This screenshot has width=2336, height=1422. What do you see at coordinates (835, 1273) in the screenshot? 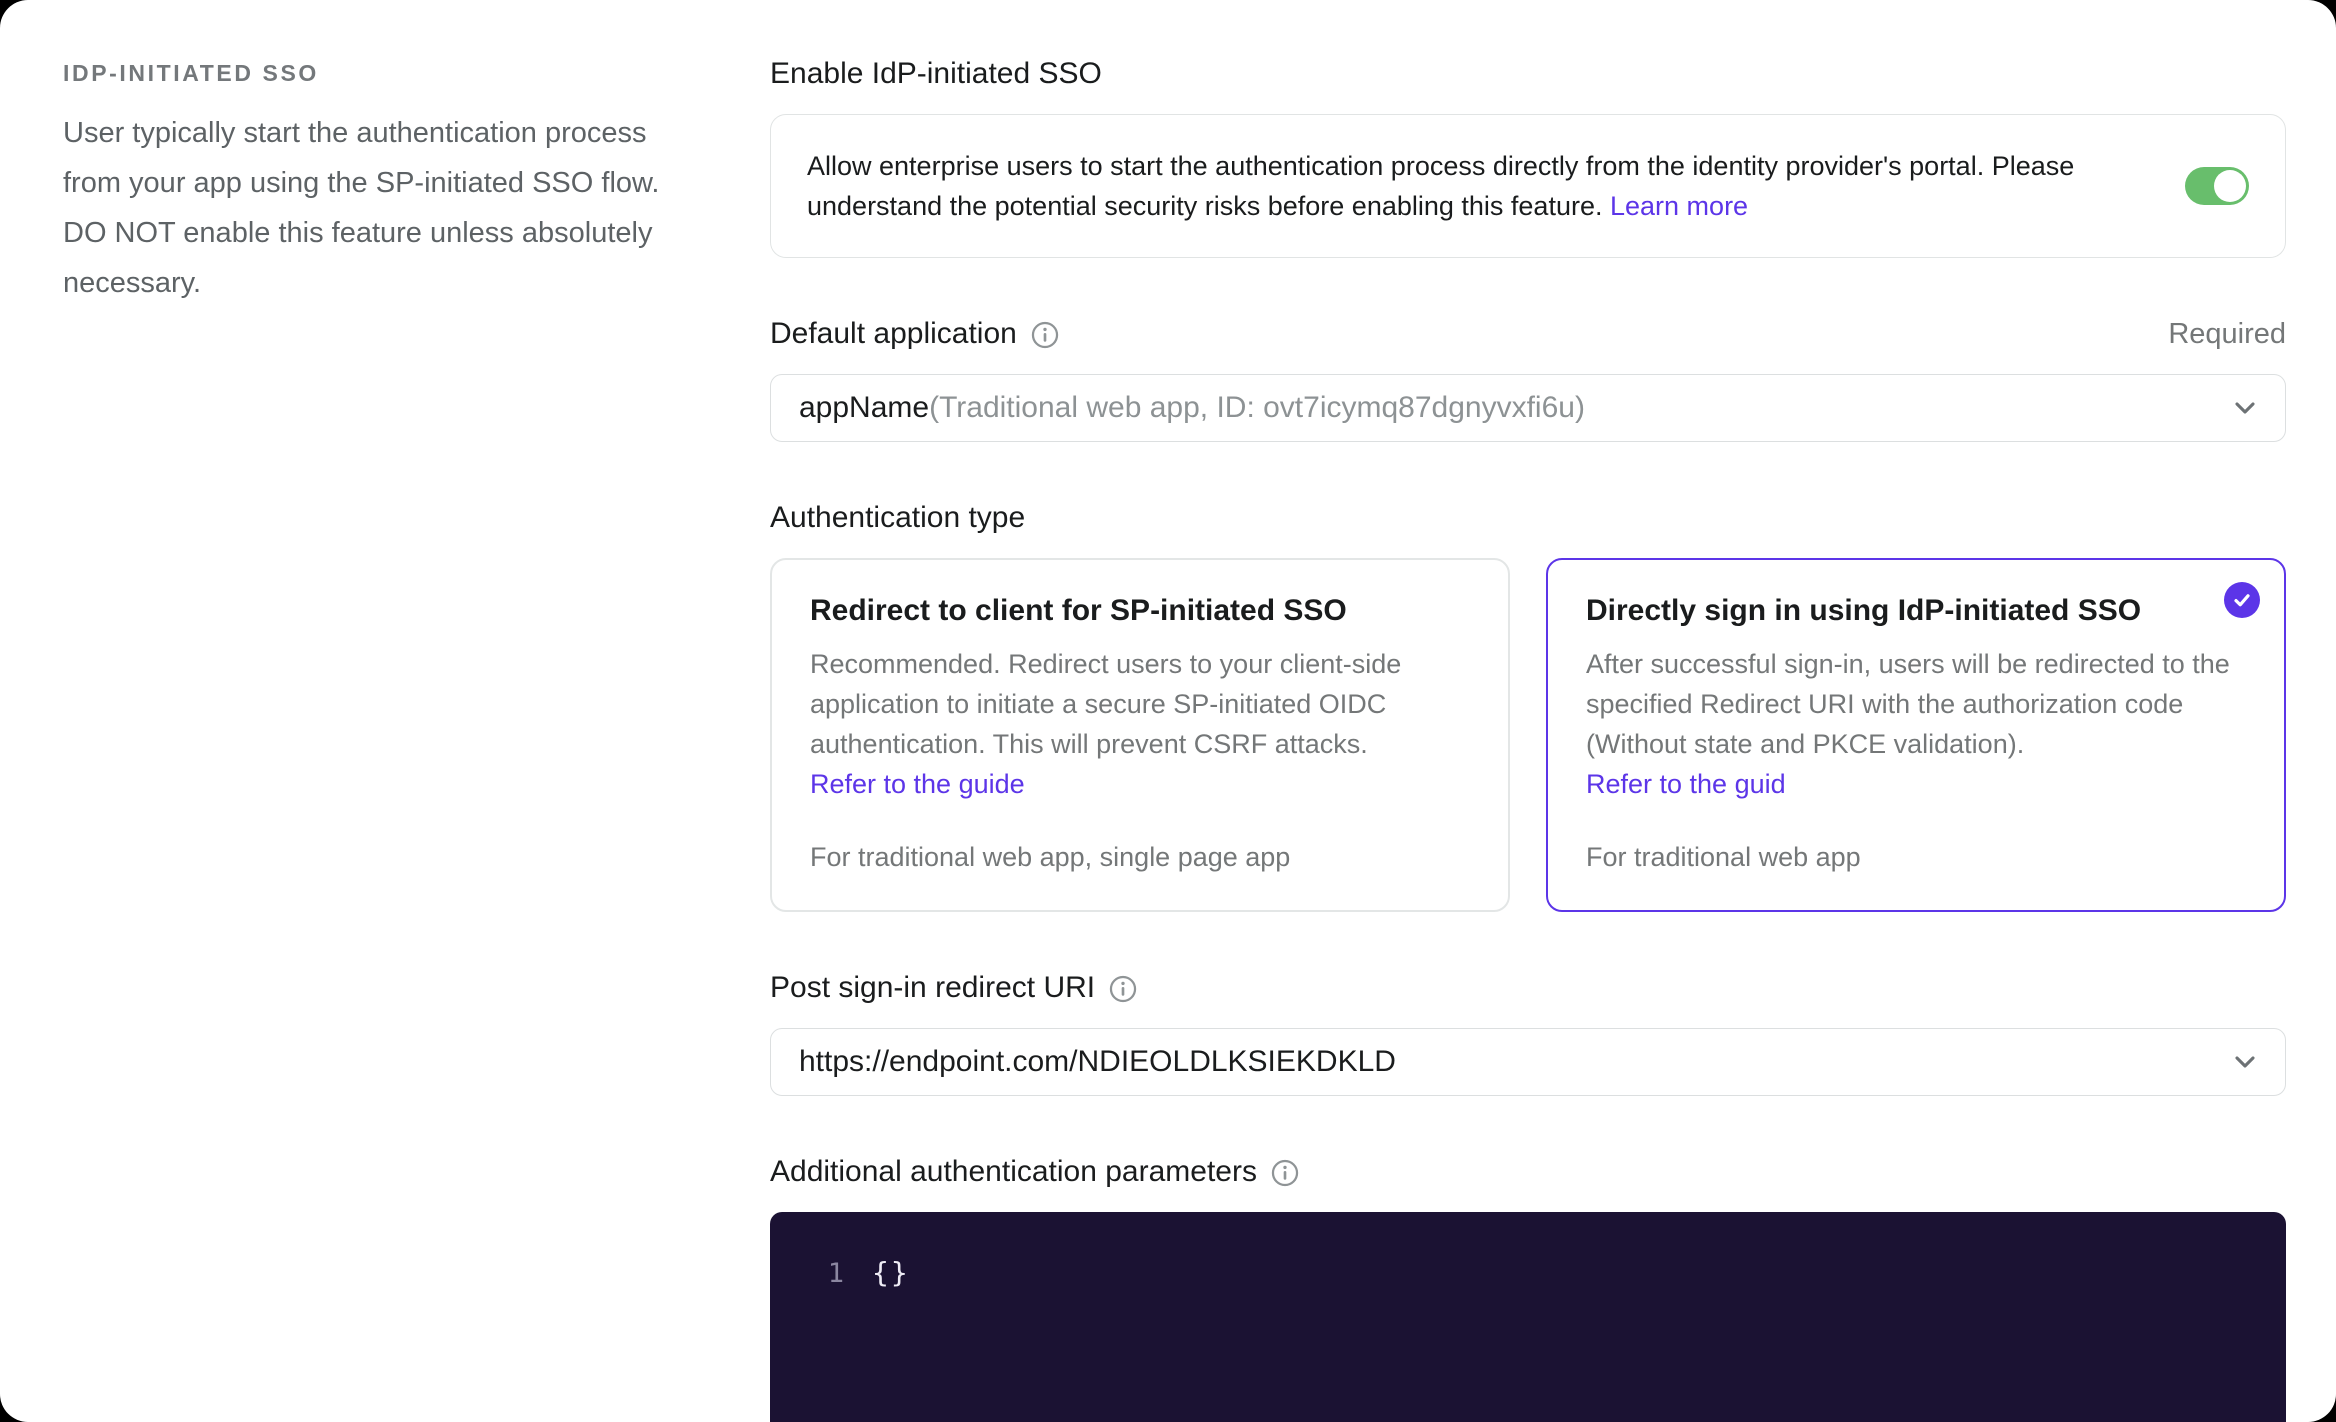
I see `line-number: 1` at bounding box center [835, 1273].